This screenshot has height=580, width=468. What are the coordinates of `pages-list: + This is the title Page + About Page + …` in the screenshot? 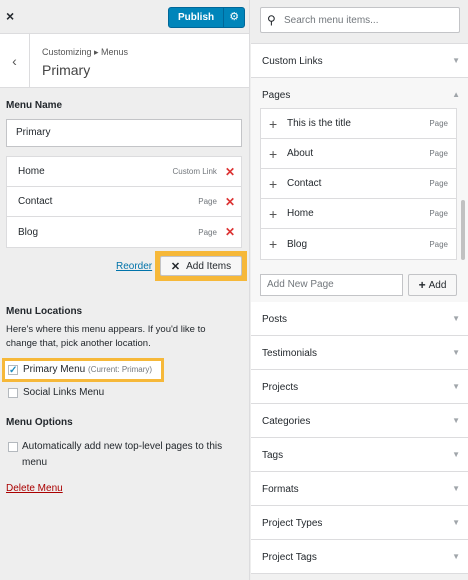 It's located at (358, 184).